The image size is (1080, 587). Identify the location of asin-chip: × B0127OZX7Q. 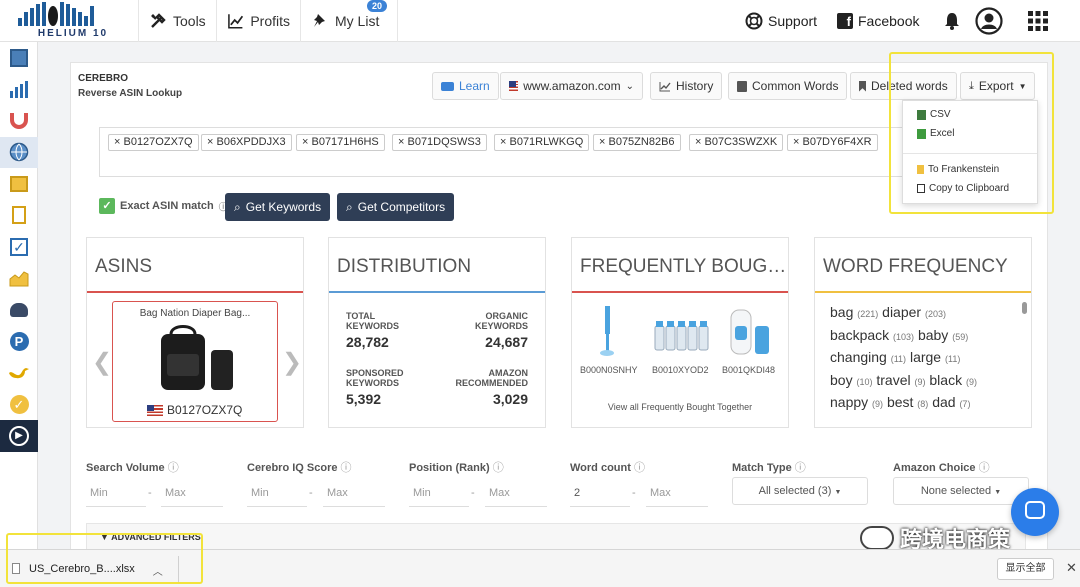
(153, 142).